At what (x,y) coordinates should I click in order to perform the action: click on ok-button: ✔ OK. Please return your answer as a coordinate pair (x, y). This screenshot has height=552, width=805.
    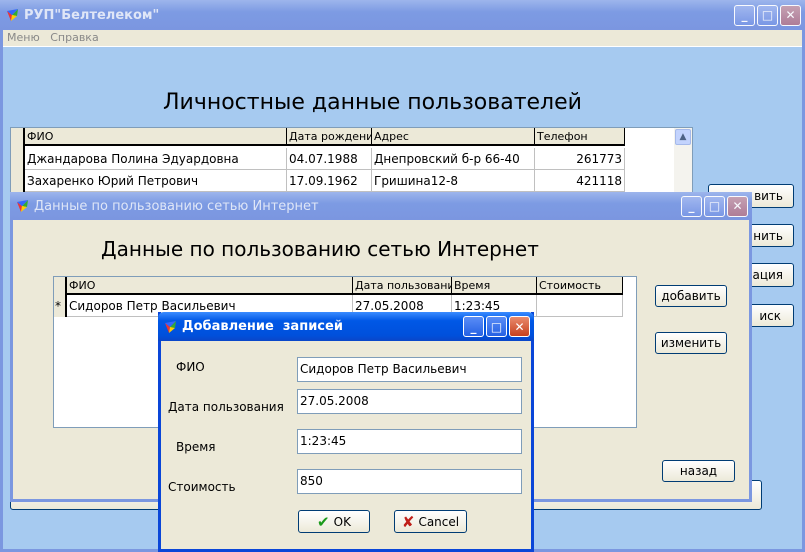
    Looking at the image, I should click on (334, 521).